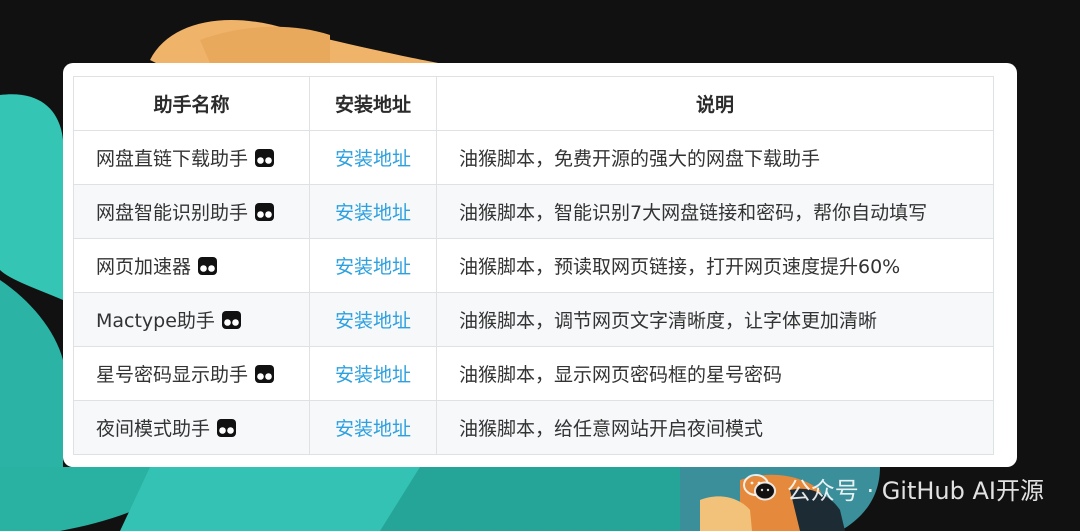  I want to click on description-cell: 油猴脚本，智能识别7大网盘链接和密码，帮你自动填写, so click(715, 211).